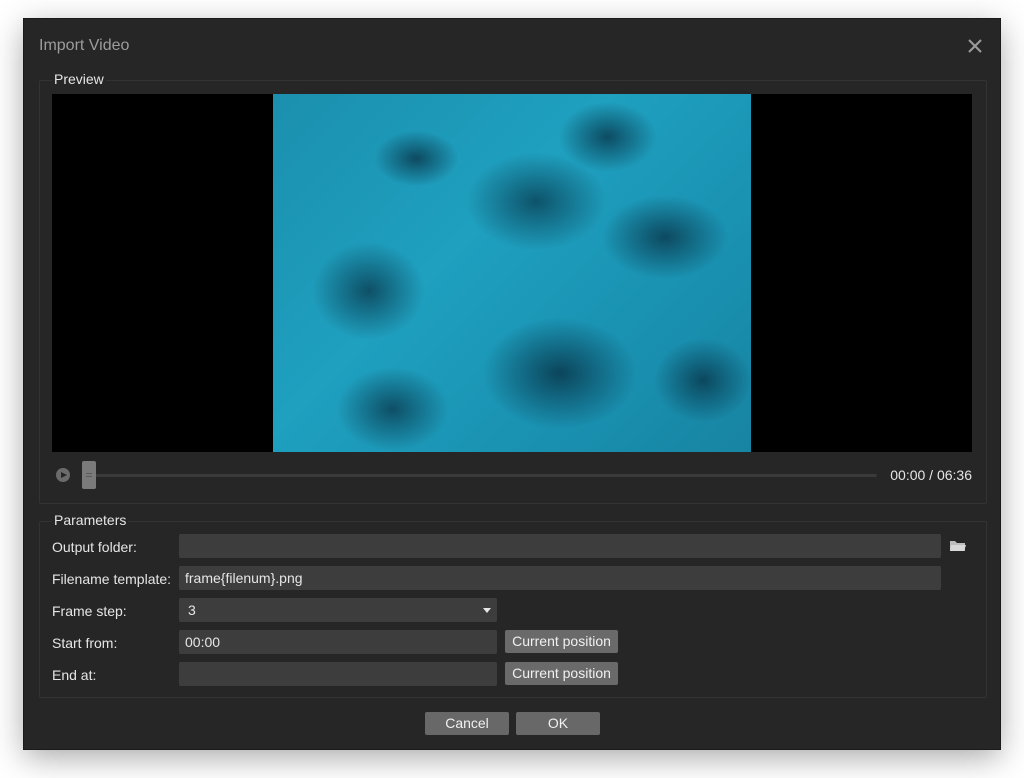 This screenshot has width=1024, height=778. What do you see at coordinates (84, 45) in the screenshot?
I see `dialog-title: Import Video` at bounding box center [84, 45].